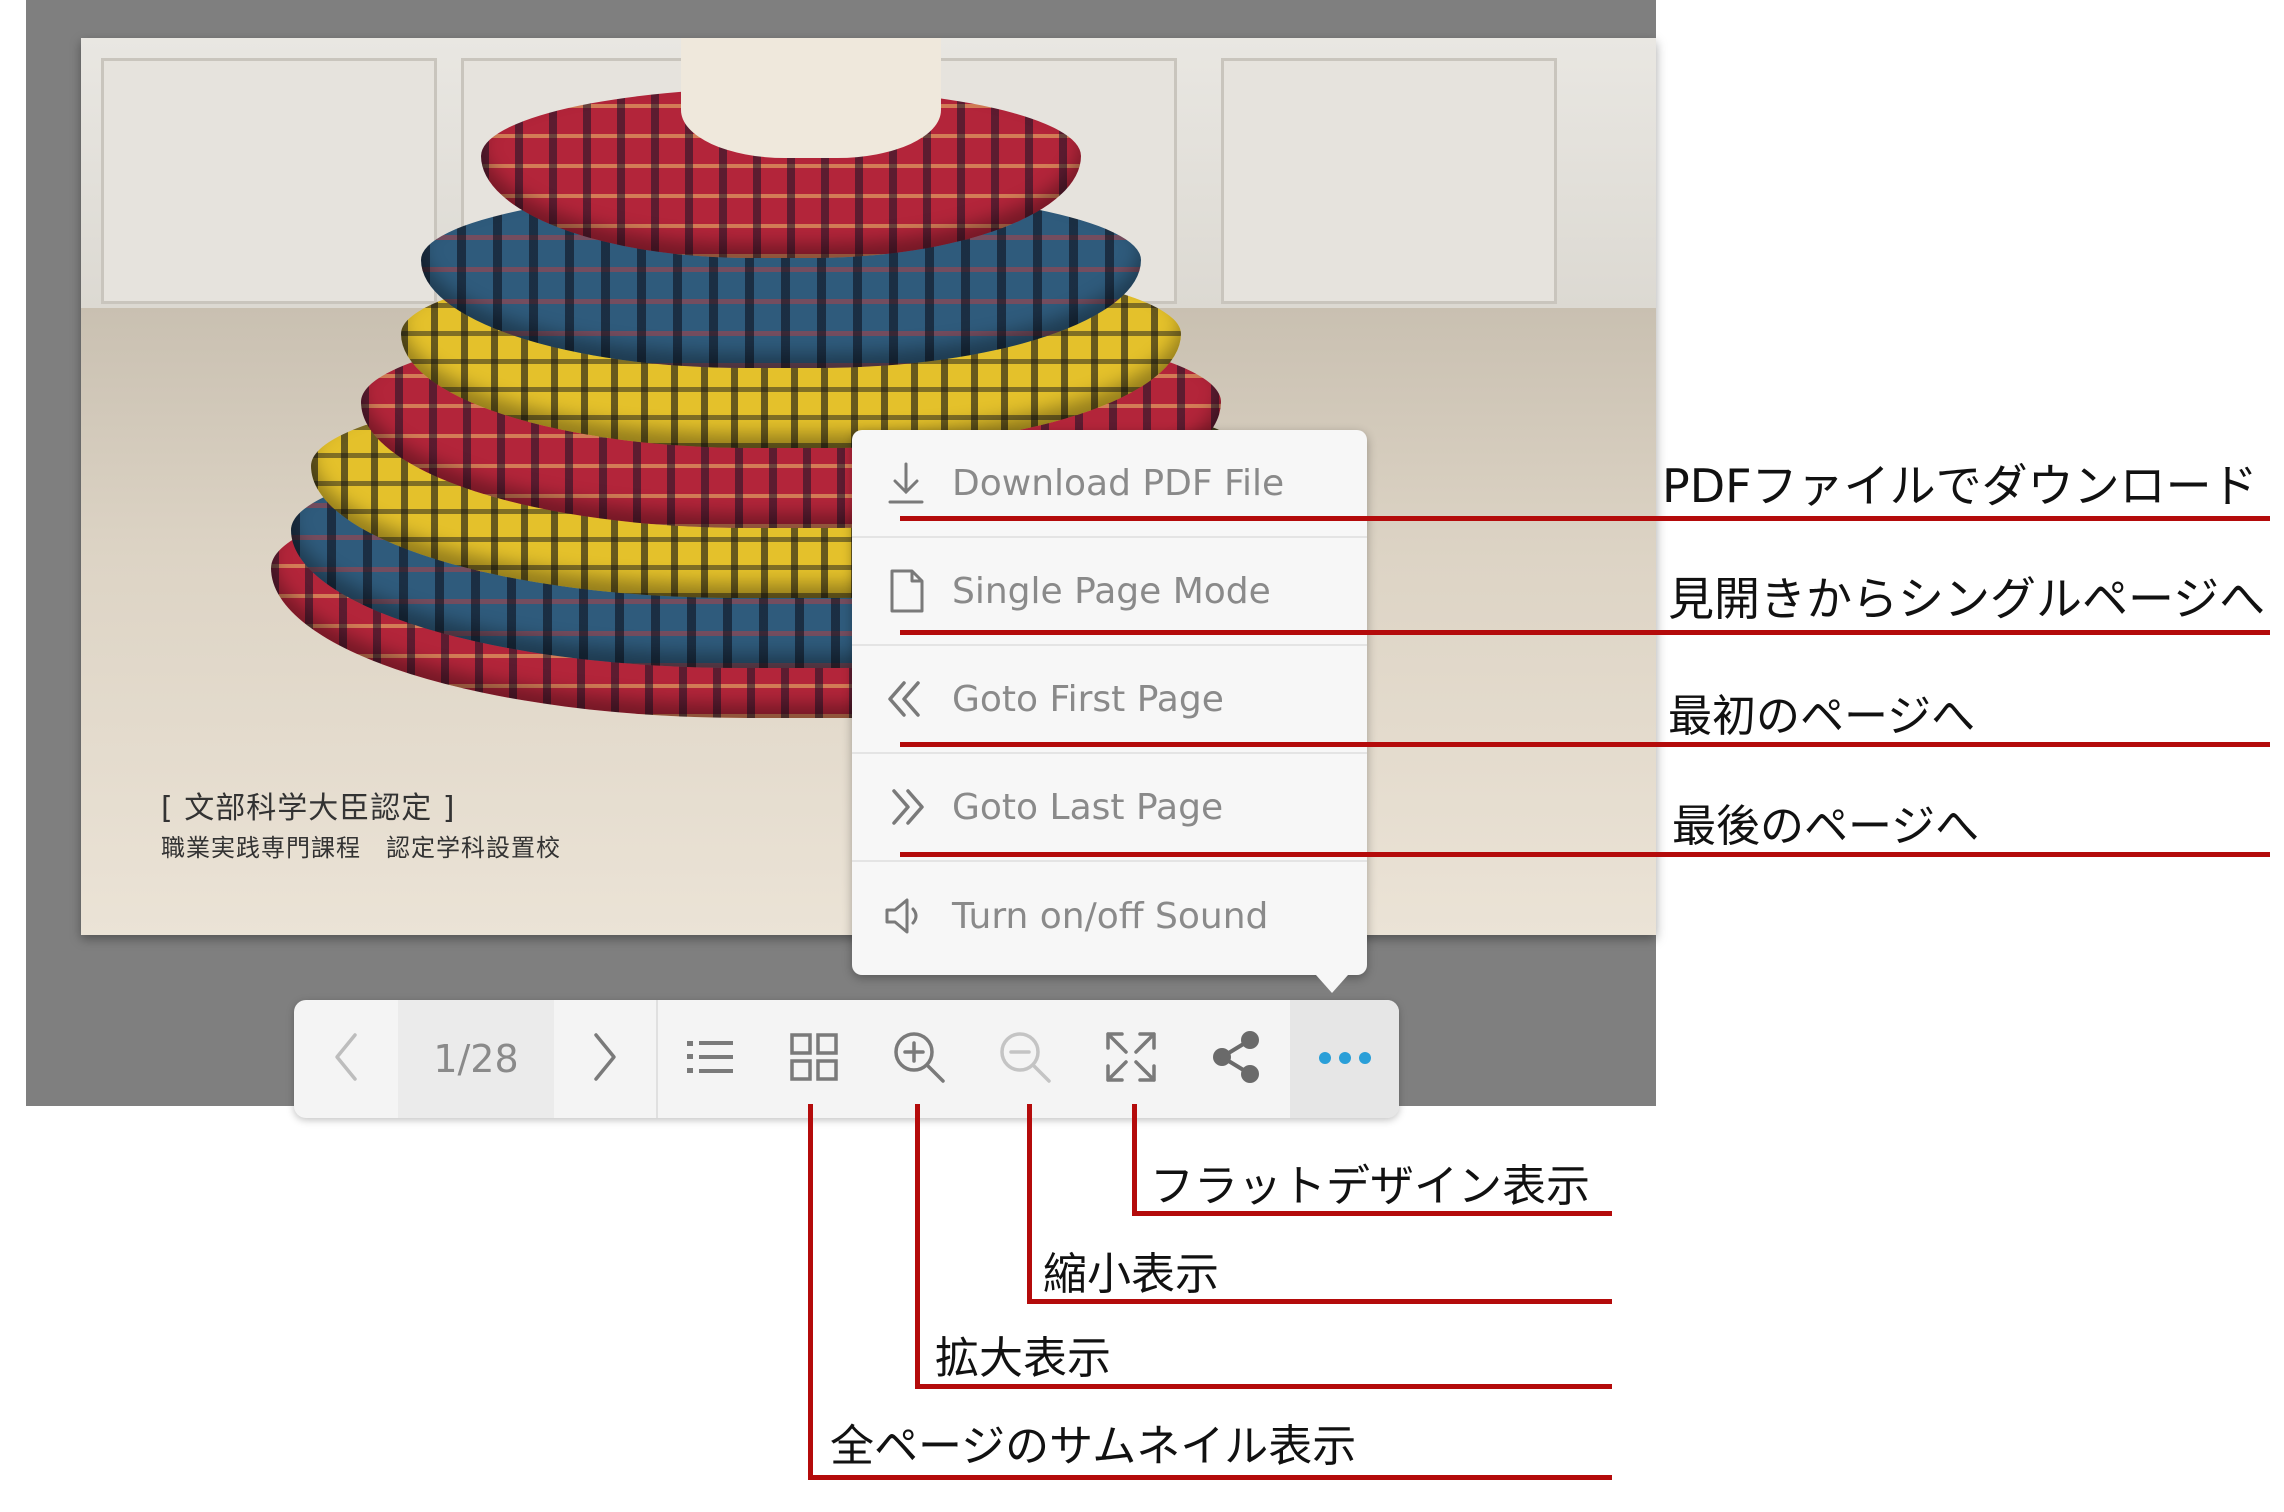 This screenshot has width=2284, height=1512. I want to click on next-page-button, so click(605, 1059).